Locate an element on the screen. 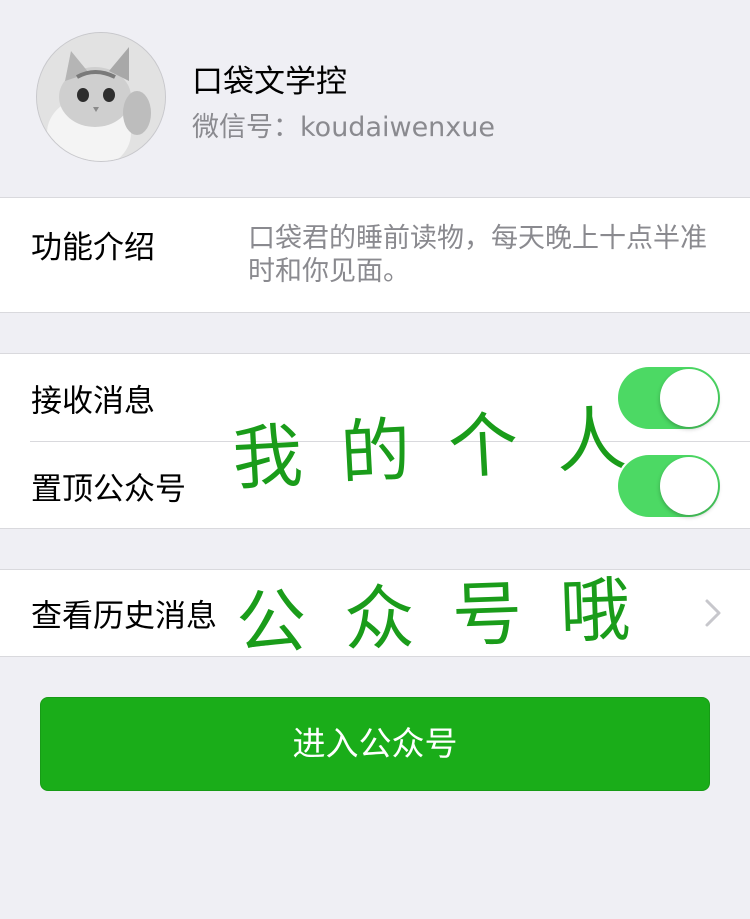  avatar is located at coordinates (101, 97).